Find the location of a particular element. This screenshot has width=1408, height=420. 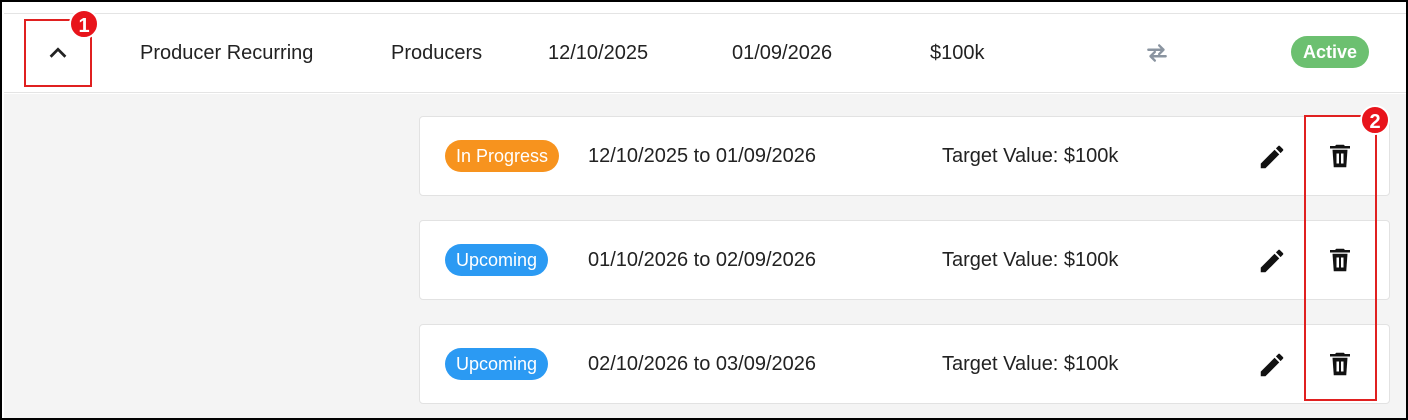

chevron-up-icon is located at coordinates (58, 52).